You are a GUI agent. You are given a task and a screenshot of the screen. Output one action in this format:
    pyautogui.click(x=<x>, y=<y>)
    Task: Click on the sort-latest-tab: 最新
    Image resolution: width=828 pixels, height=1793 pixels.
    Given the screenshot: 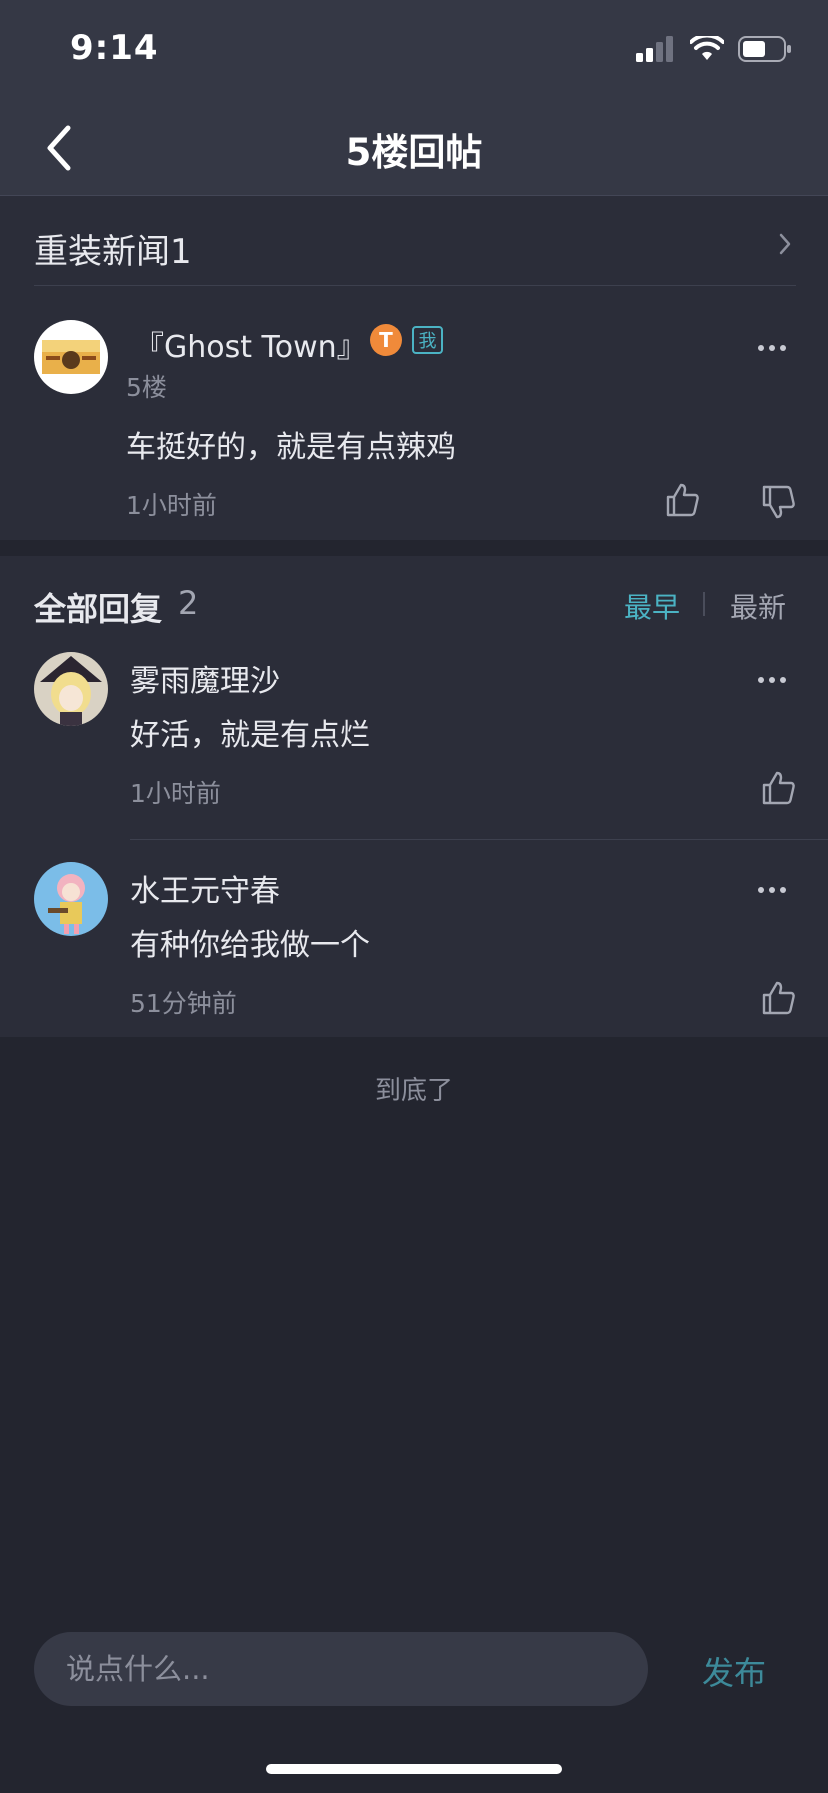 What is the action you would take?
    pyautogui.click(x=758, y=606)
    